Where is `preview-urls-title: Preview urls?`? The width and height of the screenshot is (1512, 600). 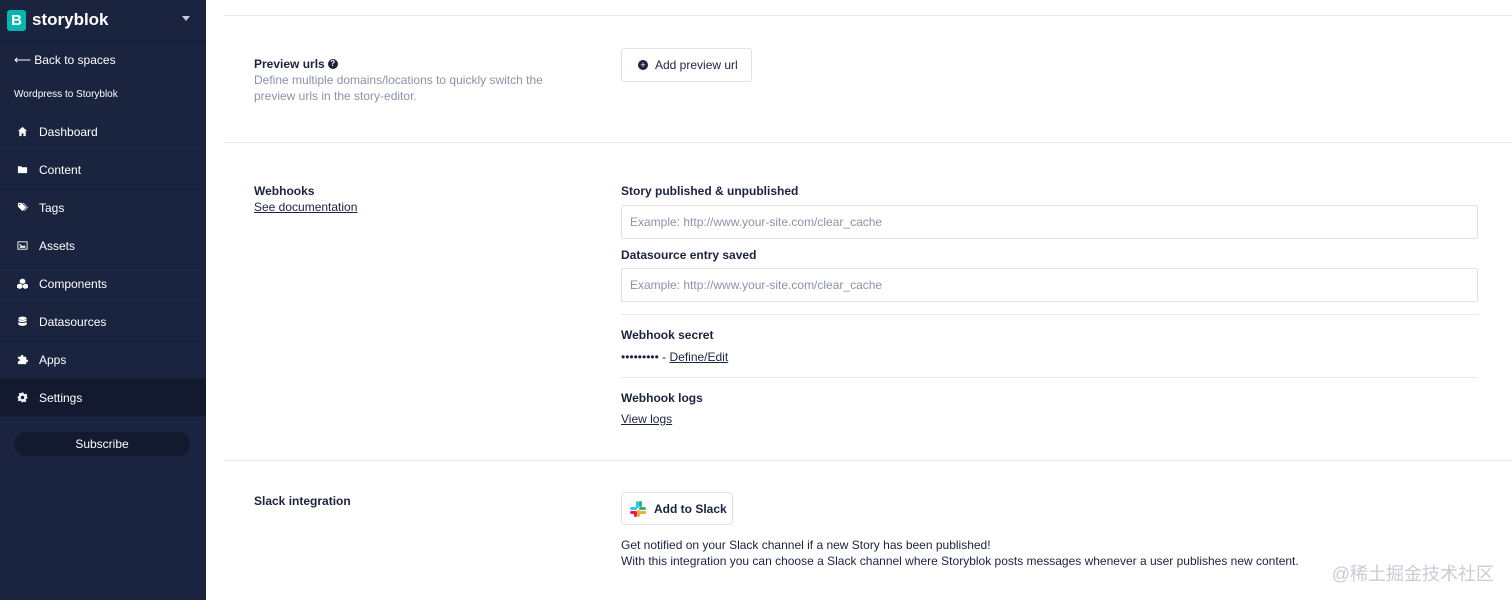 preview-urls-title: Preview urls? is located at coordinates (296, 64).